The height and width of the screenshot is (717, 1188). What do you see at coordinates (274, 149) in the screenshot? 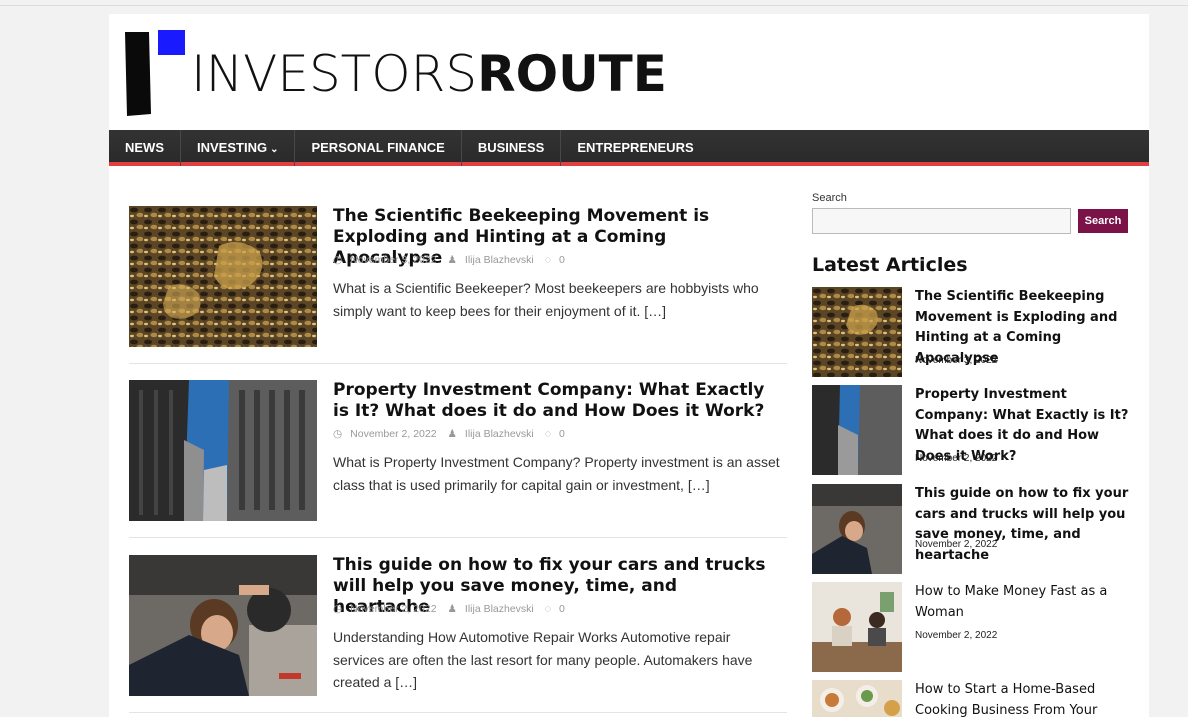
I see `chevron-down-icon: ⌄` at bounding box center [274, 149].